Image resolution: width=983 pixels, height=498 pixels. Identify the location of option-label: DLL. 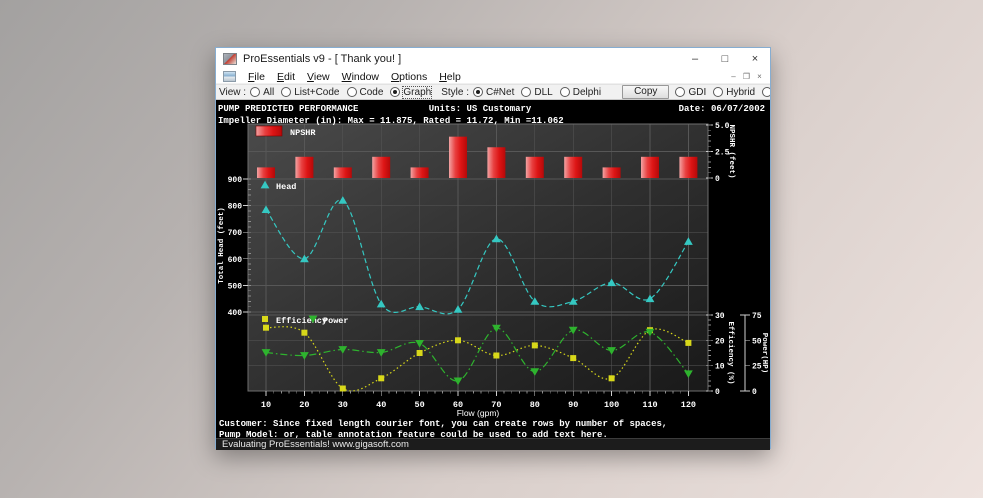
(543, 92).